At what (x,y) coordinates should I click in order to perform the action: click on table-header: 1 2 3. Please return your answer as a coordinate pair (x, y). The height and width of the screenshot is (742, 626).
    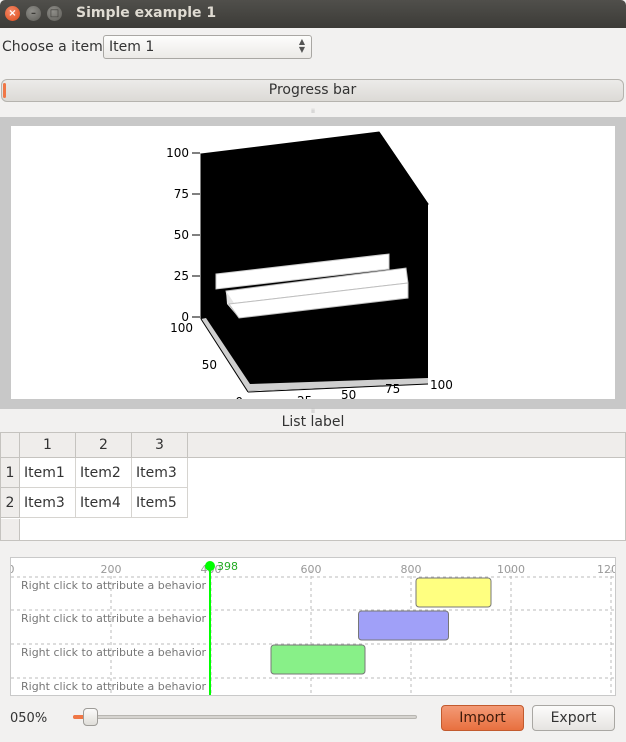
    Looking at the image, I should click on (313, 445).